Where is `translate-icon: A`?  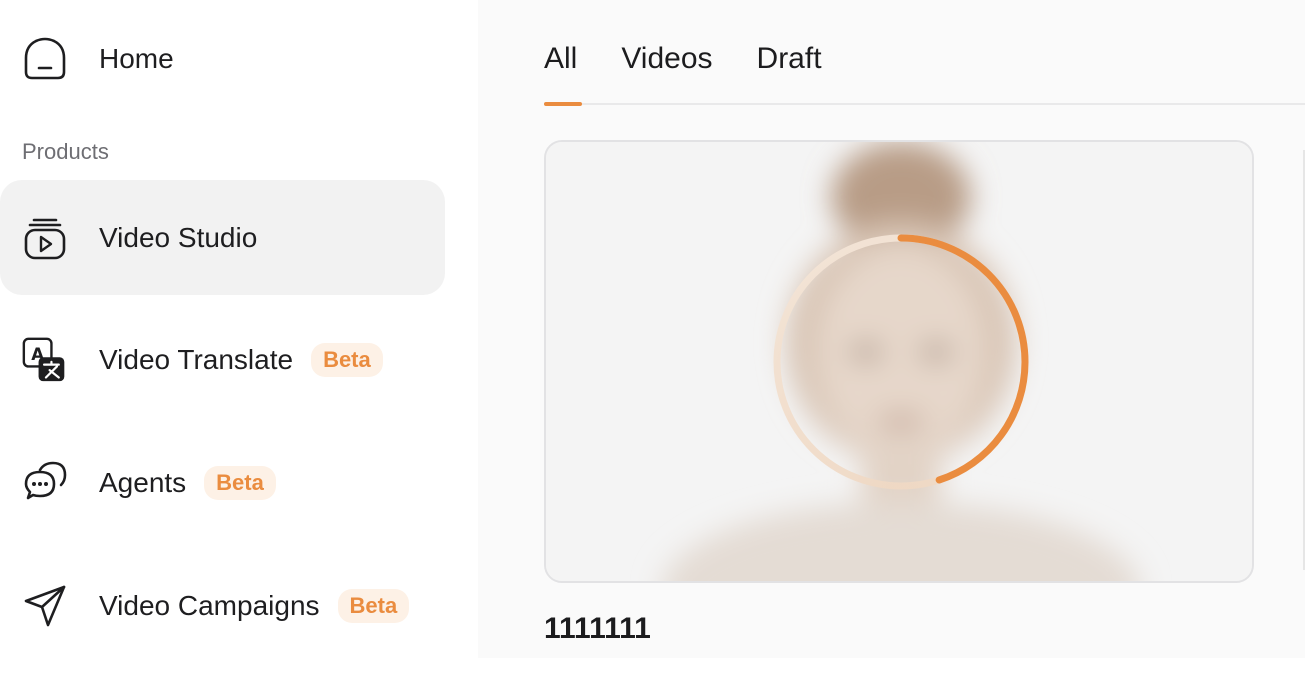
translate-icon: A is located at coordinates (45, 360).